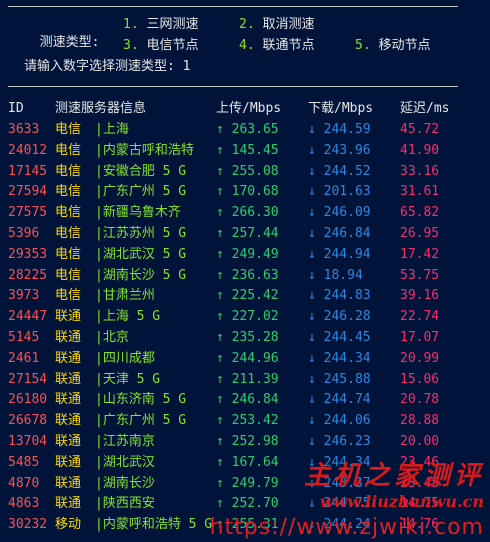 This screenshot has width=490, height=542. I want to click on row-download: ↓ 244.34, so click(339, 462).